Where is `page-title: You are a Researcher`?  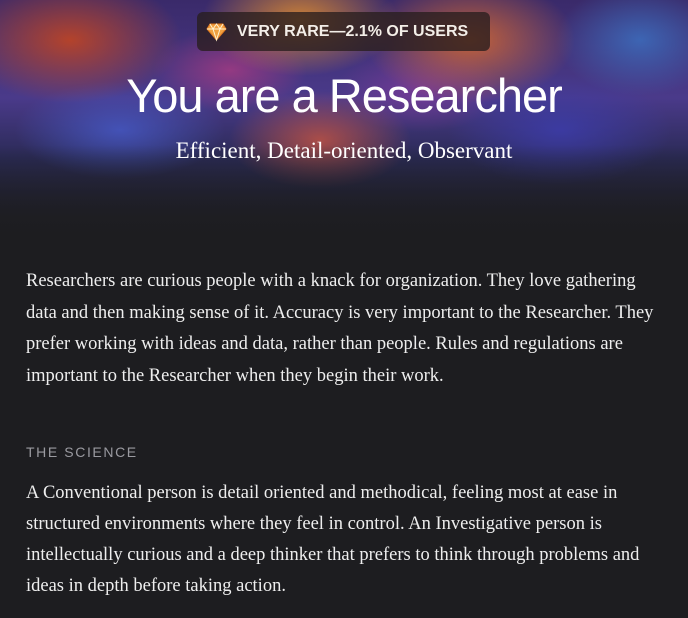 page-title: You are a Researcher is located at coordinates (344, 95).